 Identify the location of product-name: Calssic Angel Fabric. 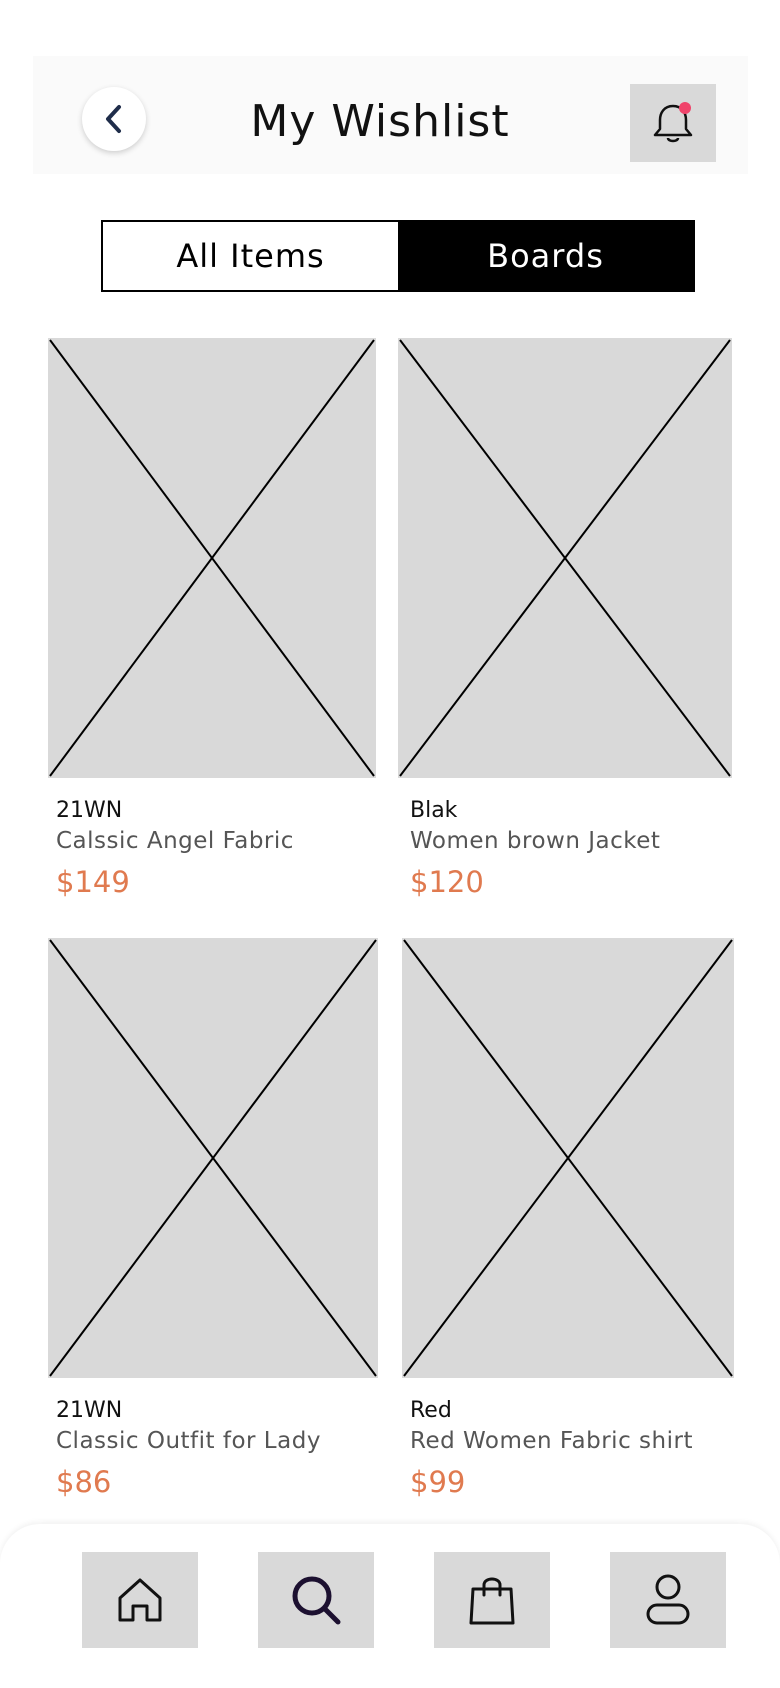
(175, 841).